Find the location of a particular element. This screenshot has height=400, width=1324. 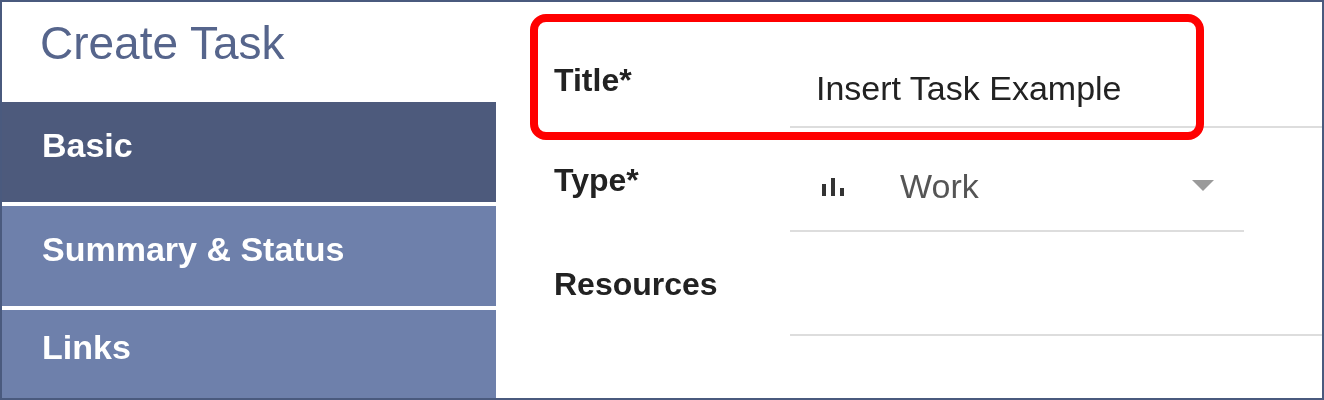

sidebar-tab: Links is located at coordinates (249, 354).